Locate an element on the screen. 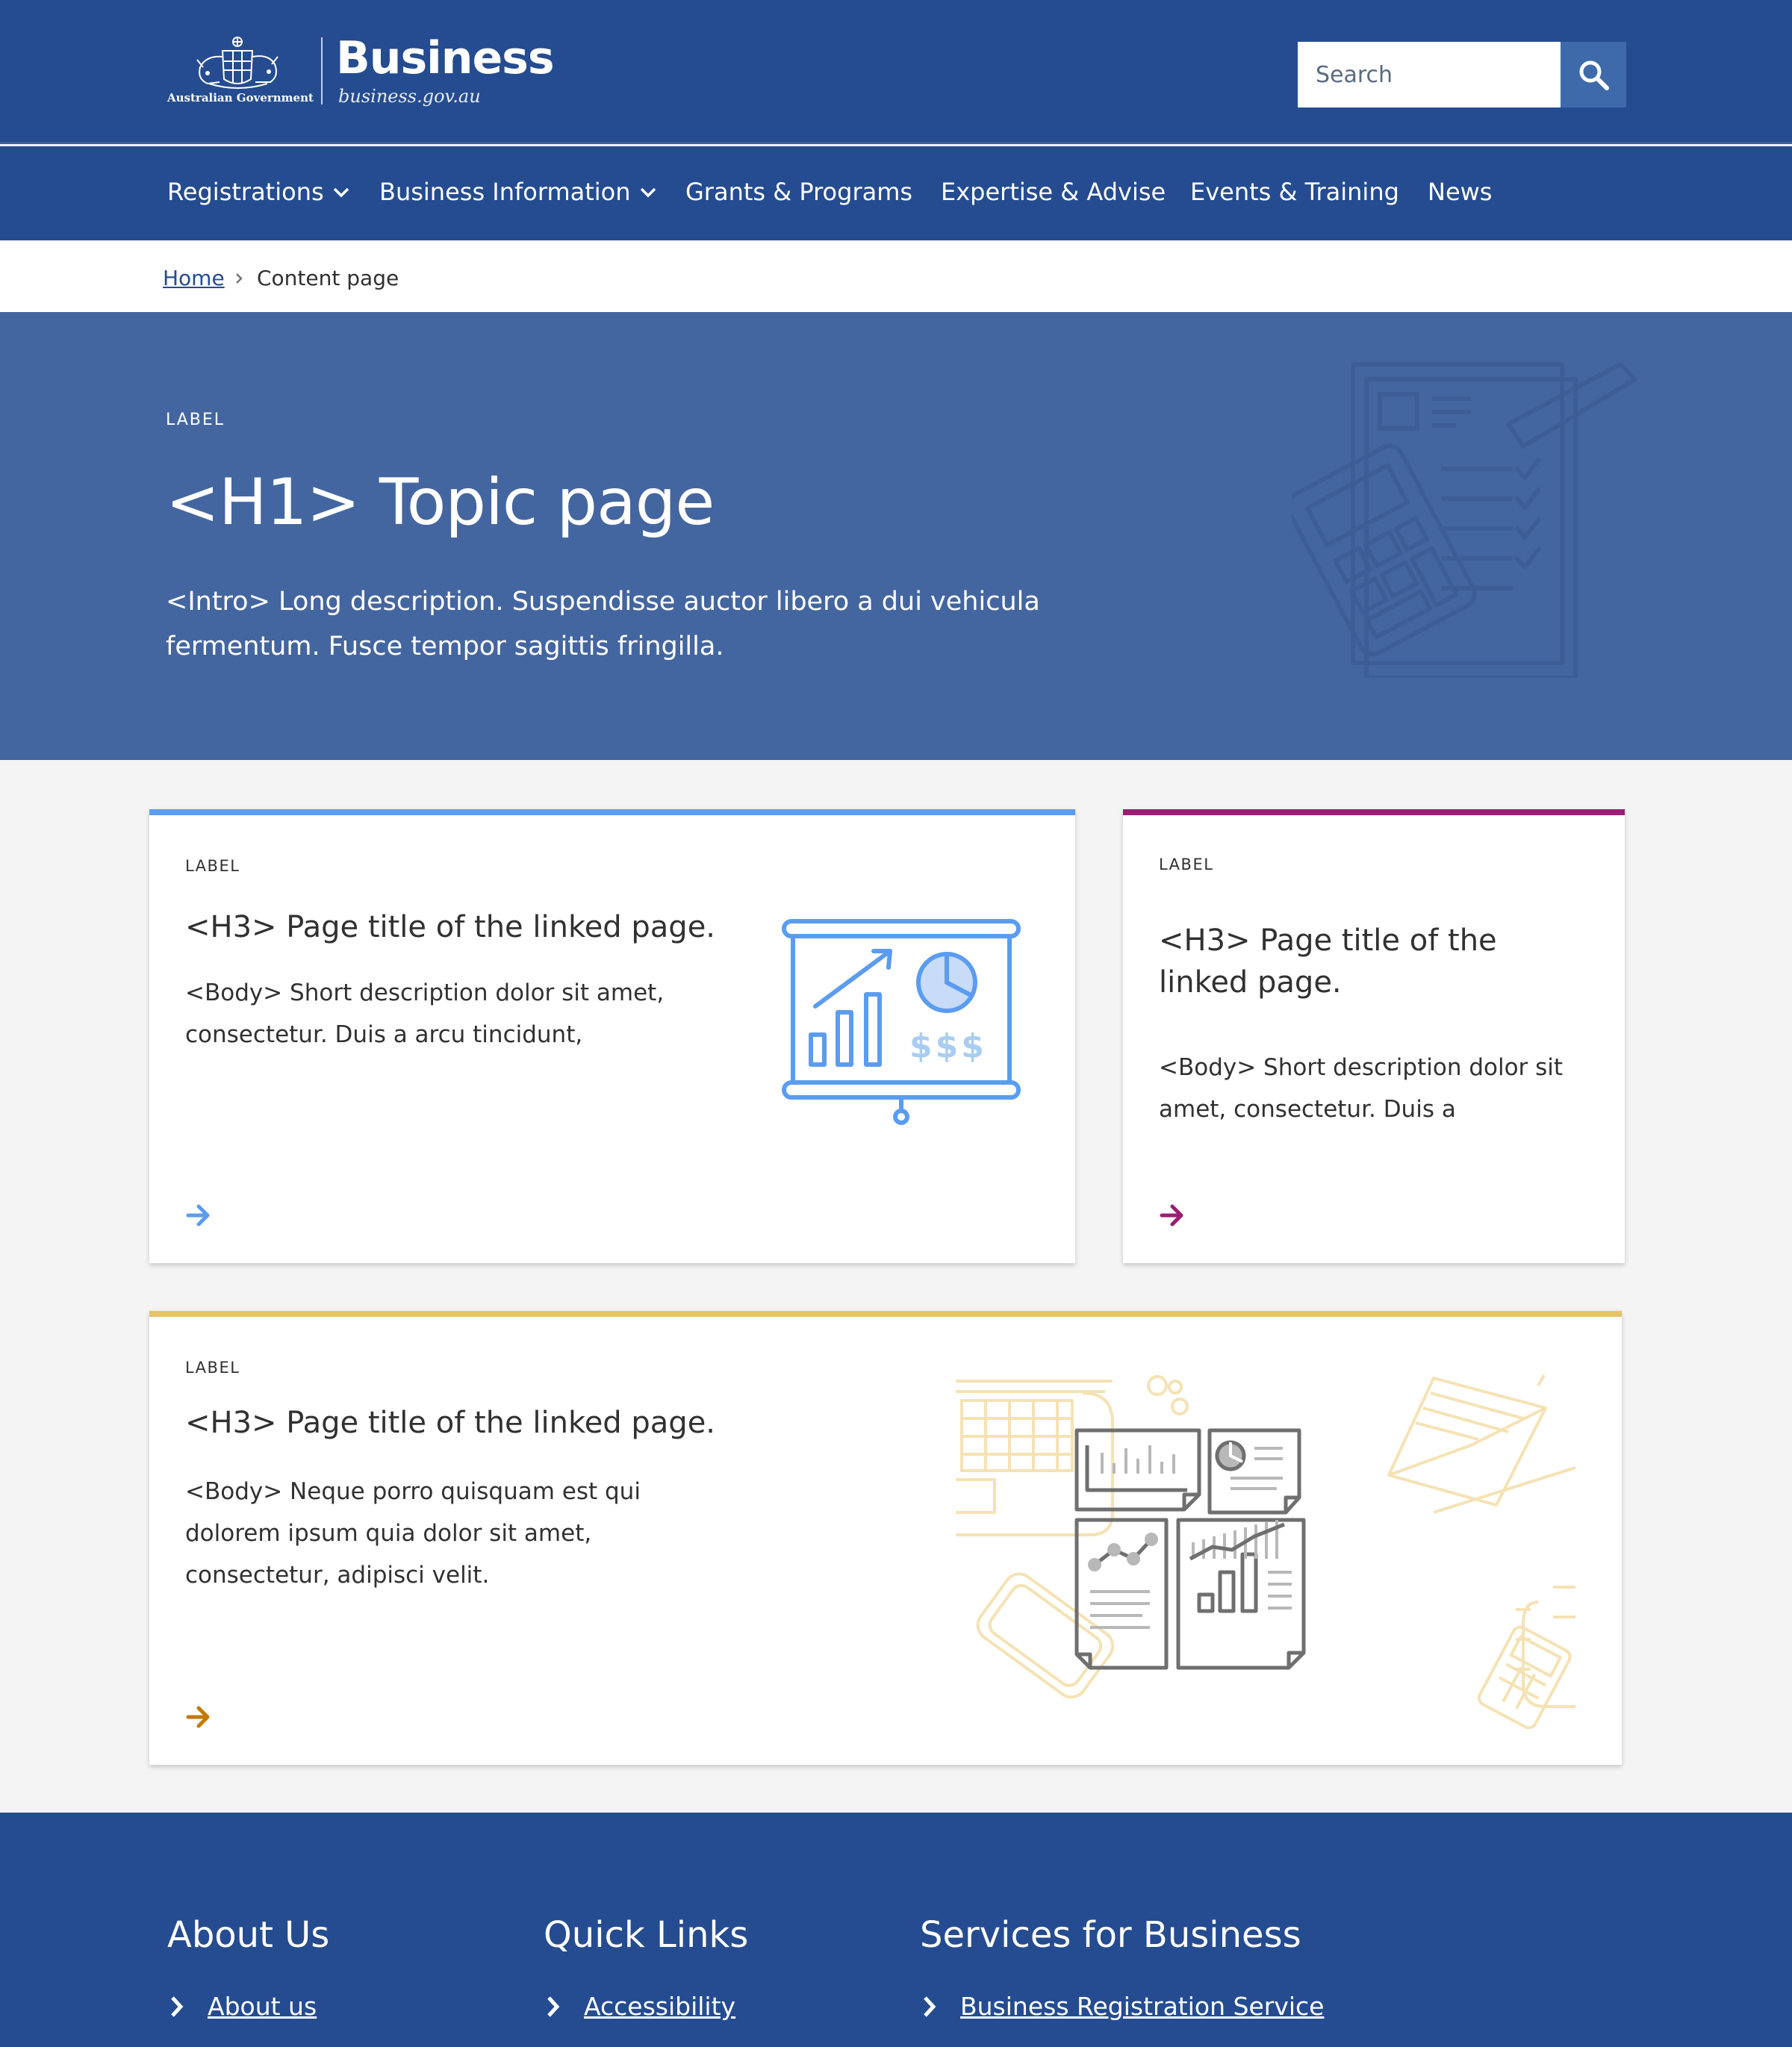  breadcrumb: Home Content page is located at coordinates (896, 276).